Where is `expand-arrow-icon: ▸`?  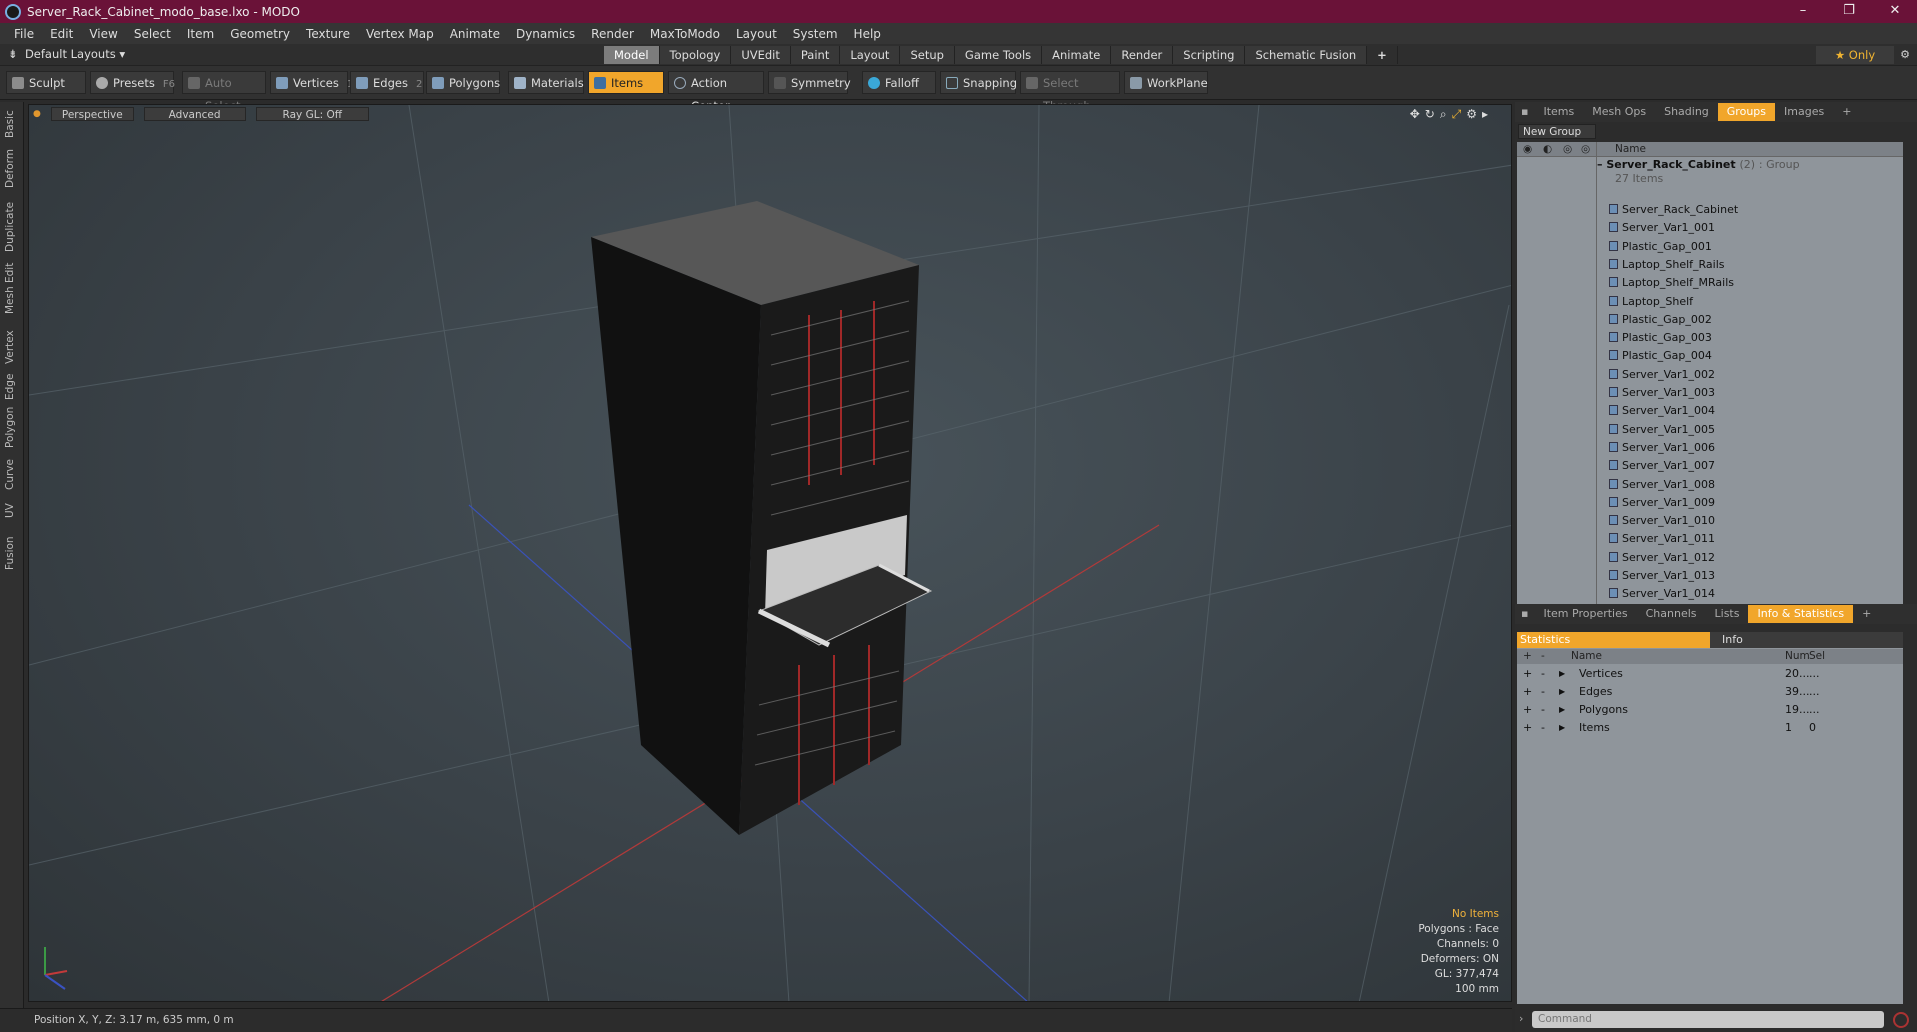
expand-arrow-icon: ▸ is located at coordinates (1487, 114).